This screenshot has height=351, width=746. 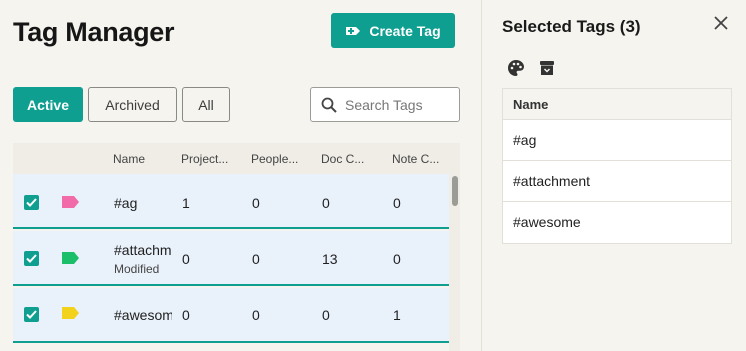 What do you see at coordinates (231, 201) in the screenshot?
I see `table-row: #ag 1 0 0 0` at bounding box center [231, 201].